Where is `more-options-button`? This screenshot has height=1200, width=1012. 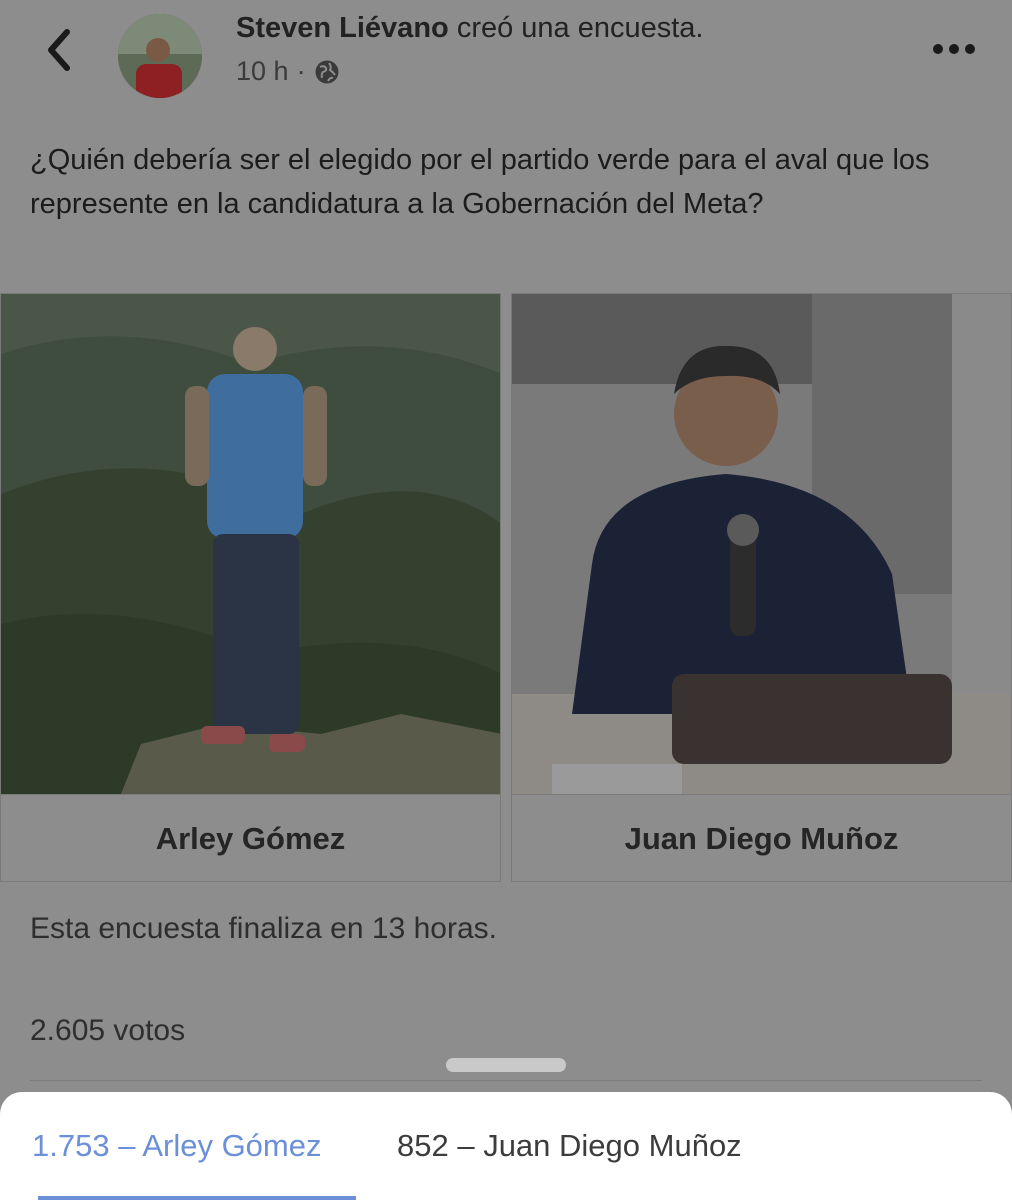 more-options-button is located at coordinates (954, 49).